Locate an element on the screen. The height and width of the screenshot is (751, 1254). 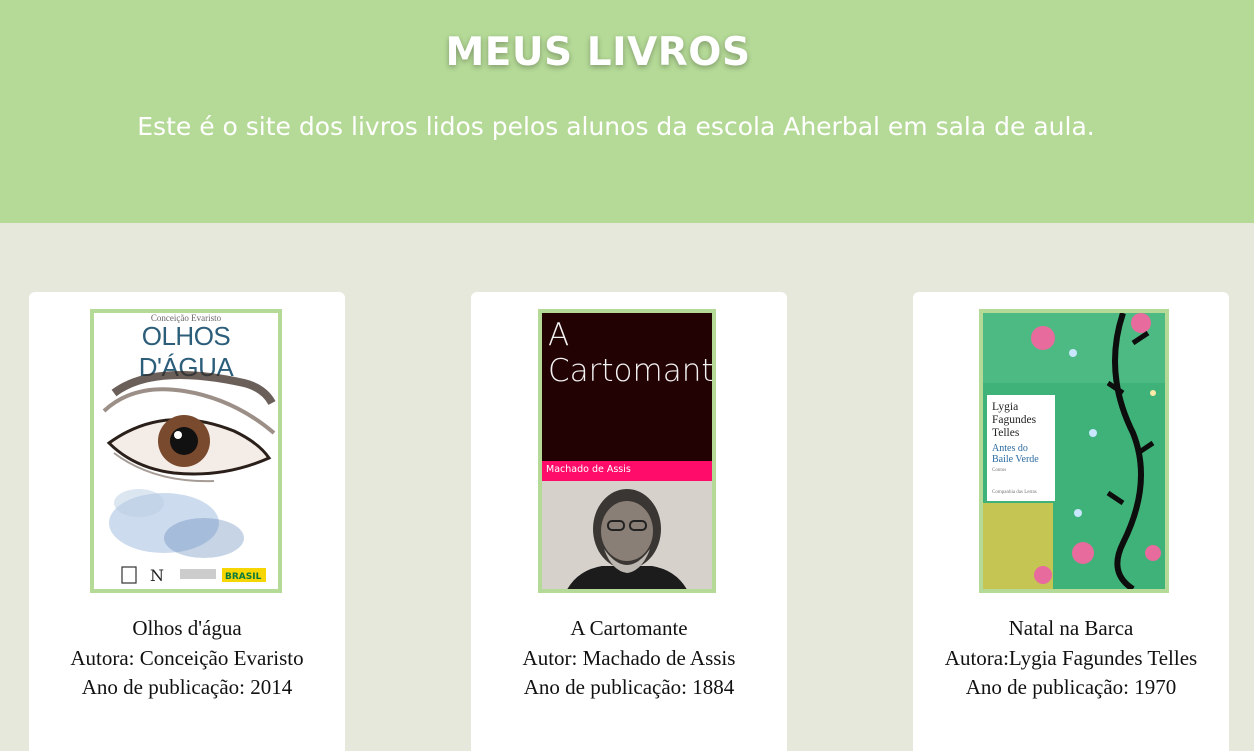
cover-author-text: Machado de Assis is located at coordinates (588, 469).